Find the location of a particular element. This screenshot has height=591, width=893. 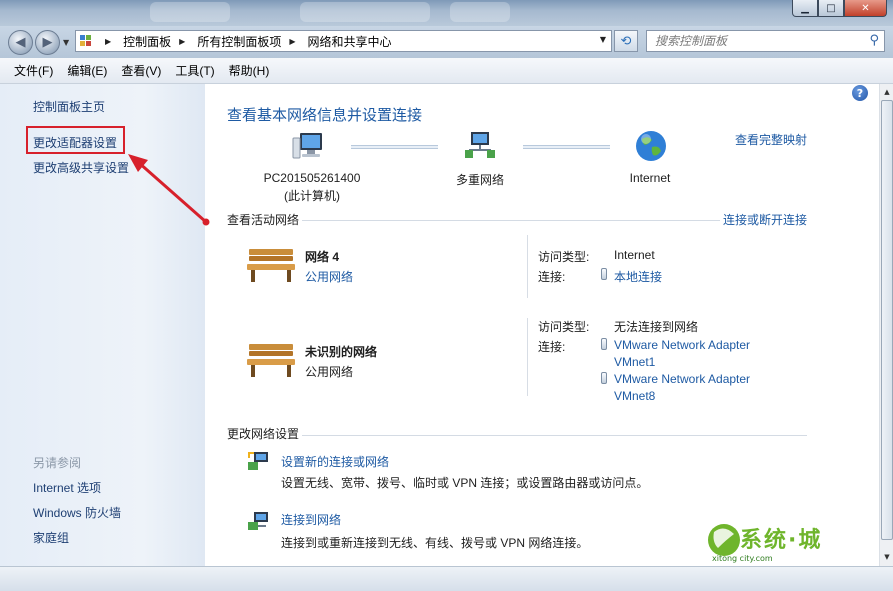

minimize-button: ▁ is located at coordinates (805, 8).